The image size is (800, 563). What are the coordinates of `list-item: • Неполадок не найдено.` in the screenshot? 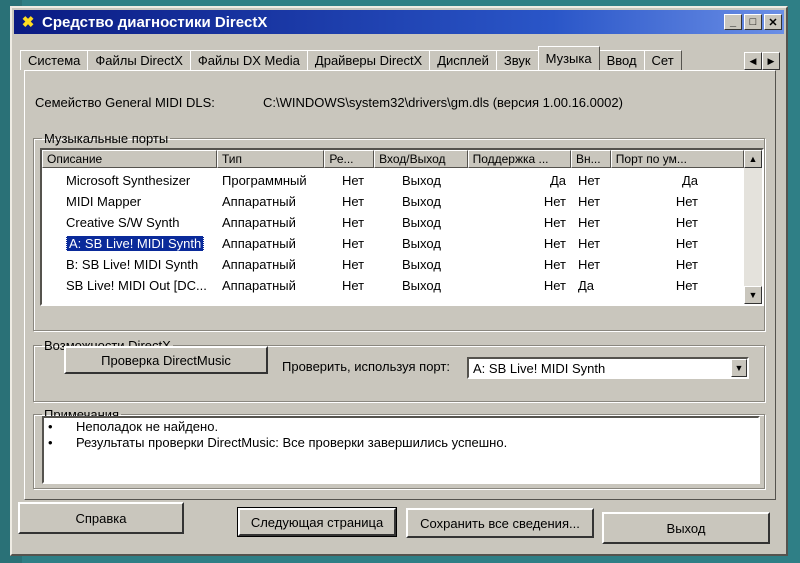 It's located at (133, 426).